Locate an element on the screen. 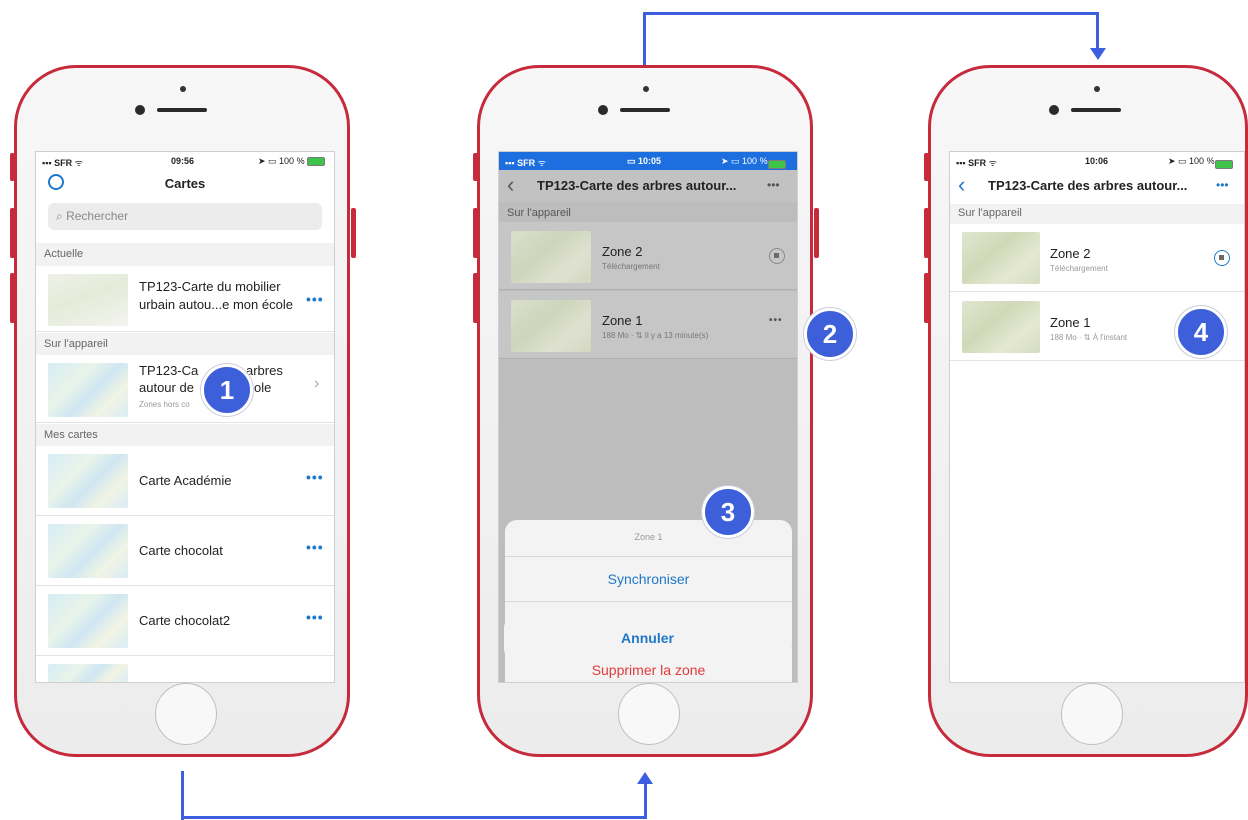  status-bar: ▪▪▪ SFR ᯤ ▭ 10:05 ➤ ▭ 100 % is located at coordinates (648, 161).